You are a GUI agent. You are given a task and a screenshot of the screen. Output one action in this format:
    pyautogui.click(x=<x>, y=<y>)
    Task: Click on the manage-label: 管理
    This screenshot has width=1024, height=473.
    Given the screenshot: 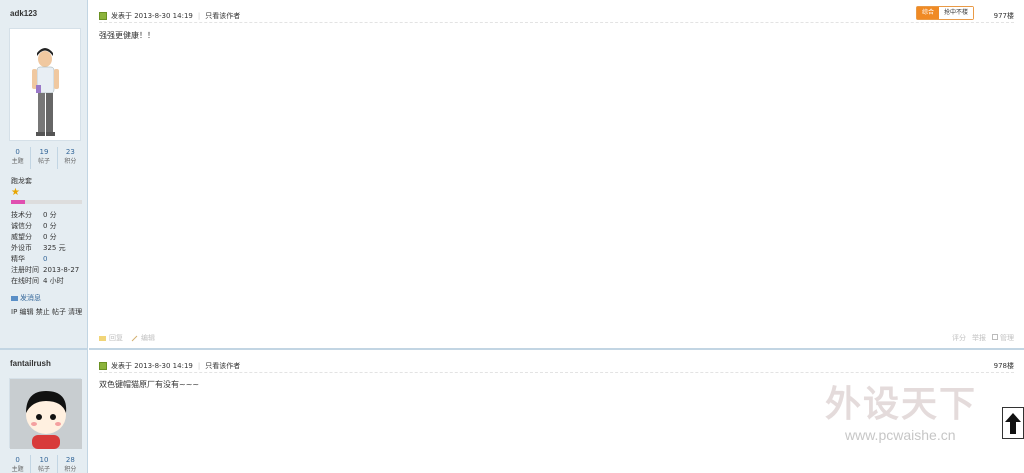 What is the action you would take?
    pyautogui.click(x=1007, y=338)
    